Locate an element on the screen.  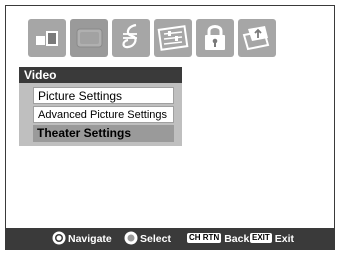
menu-item-theater-settings: Theater Settings is located at coordinates (103, 133).